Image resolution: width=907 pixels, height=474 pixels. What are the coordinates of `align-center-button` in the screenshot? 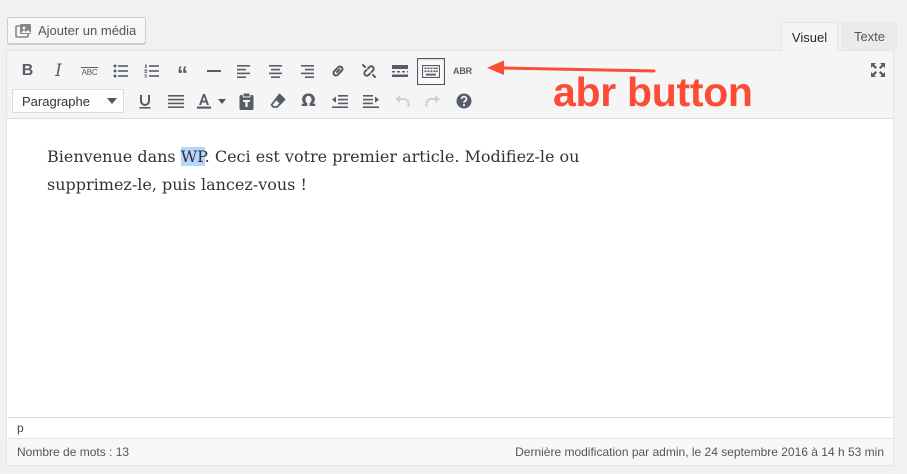 It's located at (275, 71).